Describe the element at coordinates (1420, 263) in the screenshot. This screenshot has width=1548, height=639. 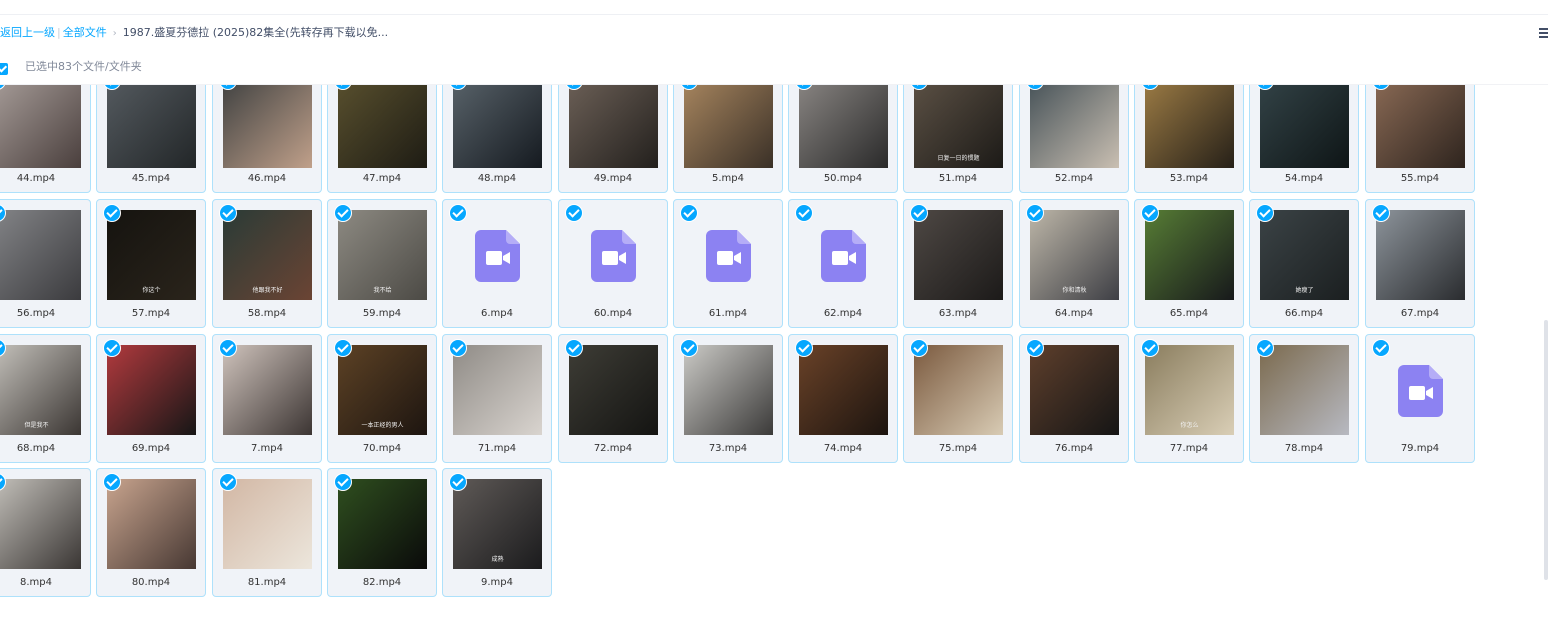
I see `file-card: 67.mp4` at that location.